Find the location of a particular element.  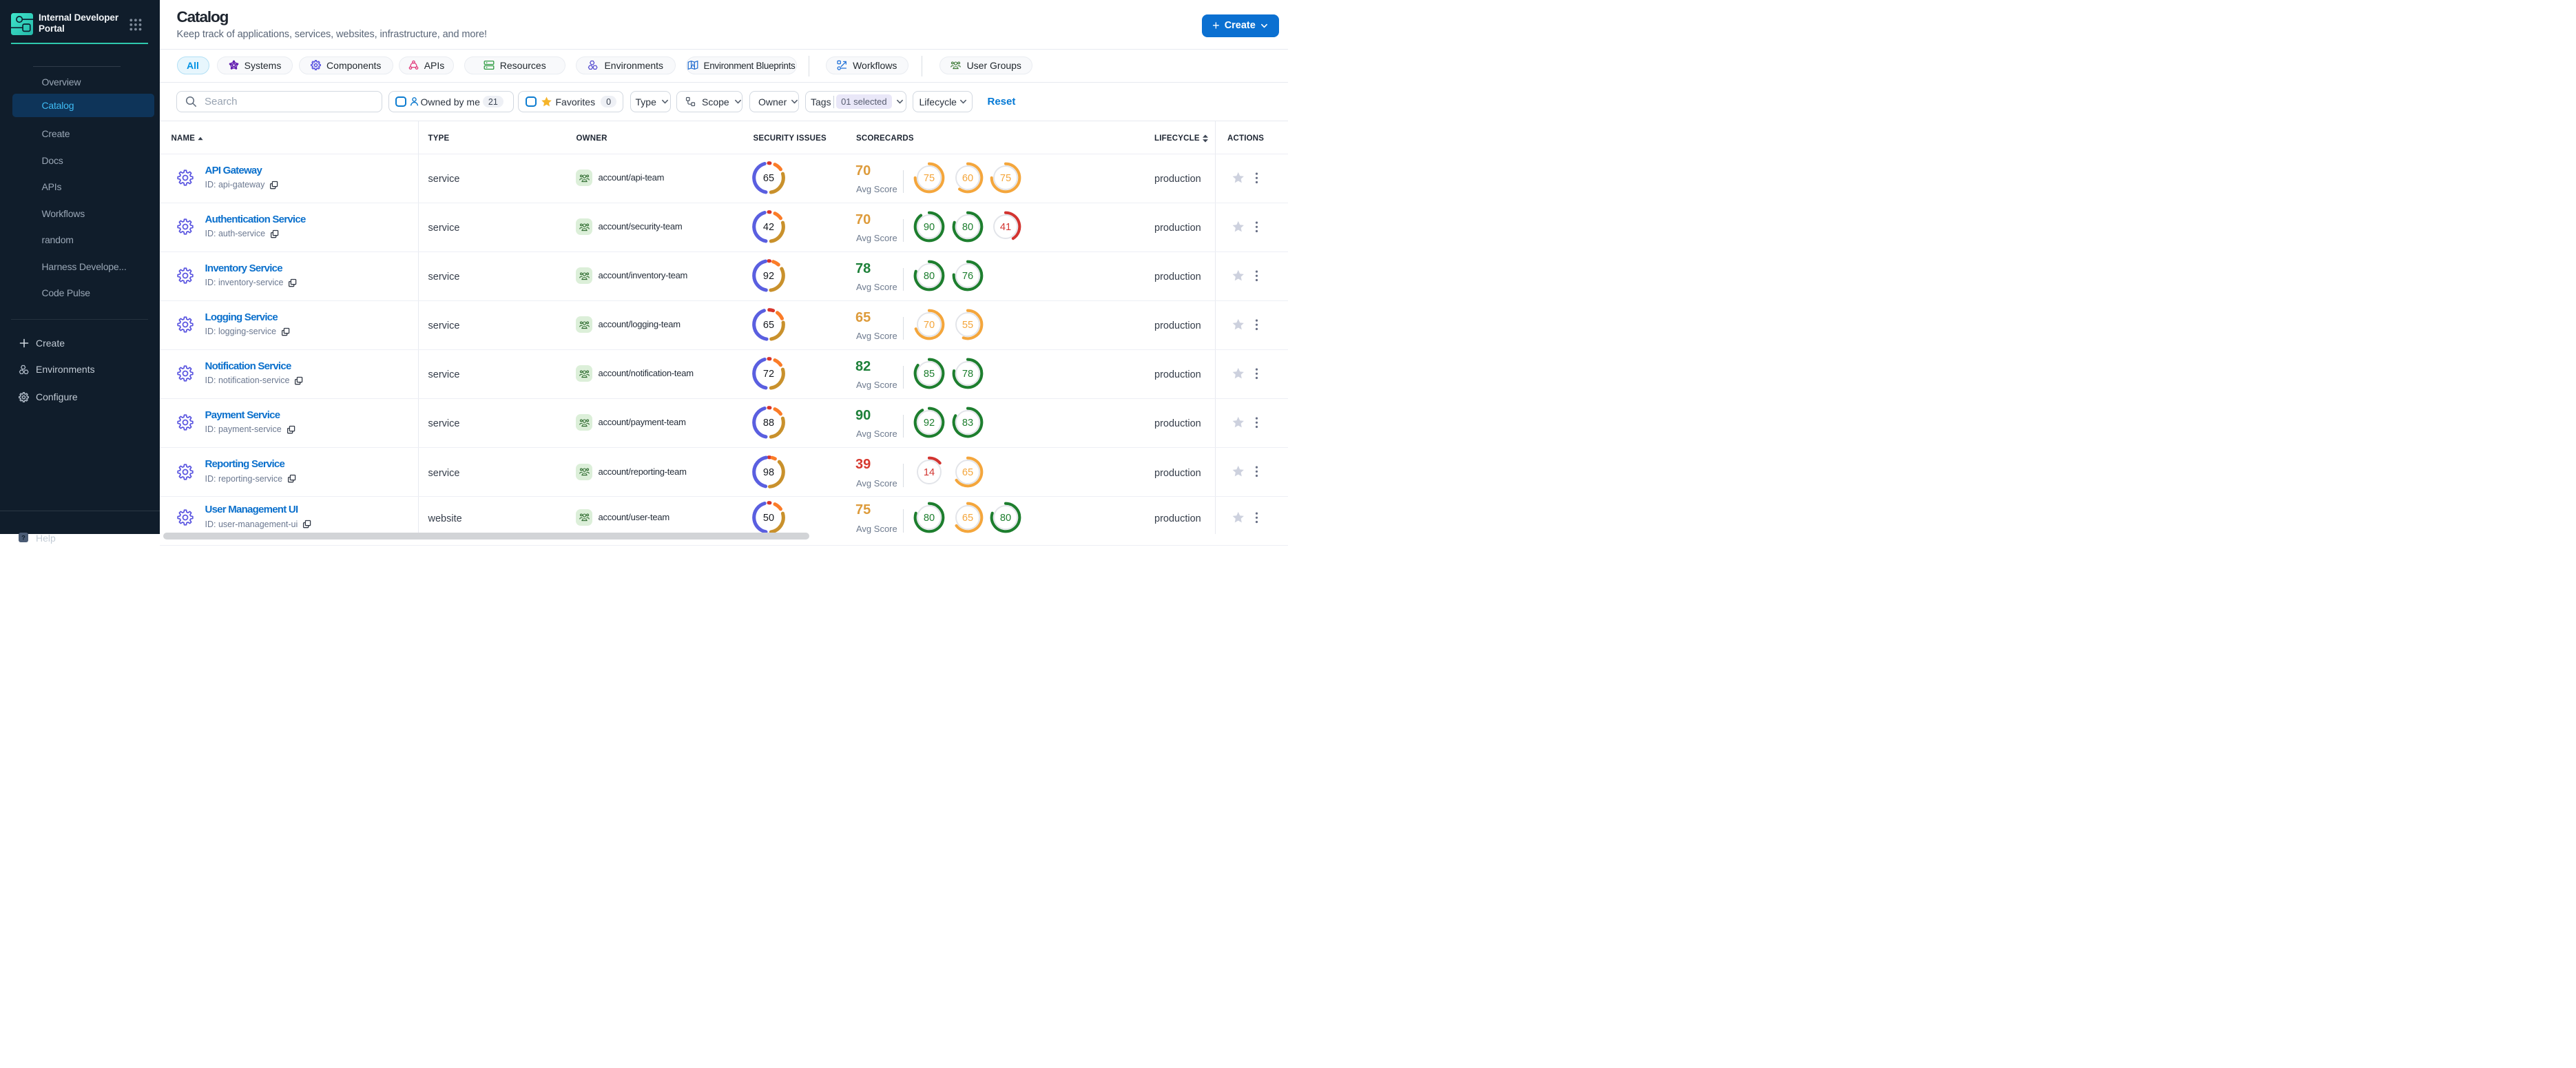

svg-text: 42 is located at coordinates (768, 228).